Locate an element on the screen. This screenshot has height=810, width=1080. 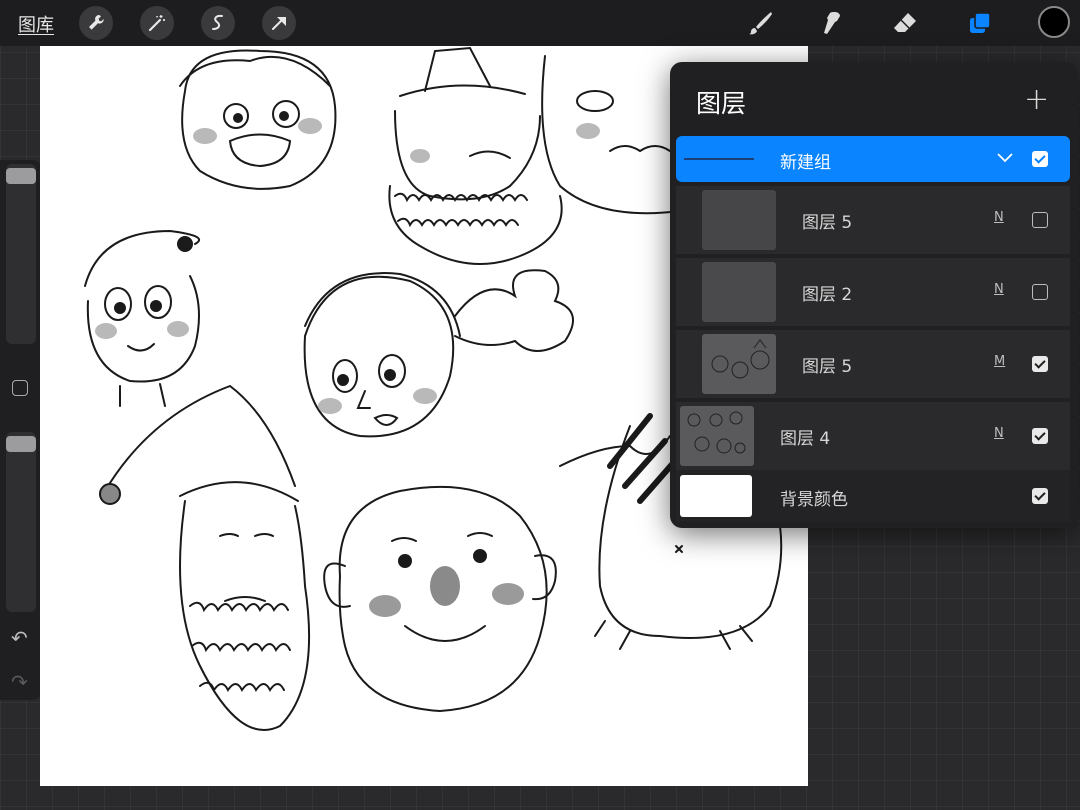
sketch-face-boy is located at coordinates (258, 119).